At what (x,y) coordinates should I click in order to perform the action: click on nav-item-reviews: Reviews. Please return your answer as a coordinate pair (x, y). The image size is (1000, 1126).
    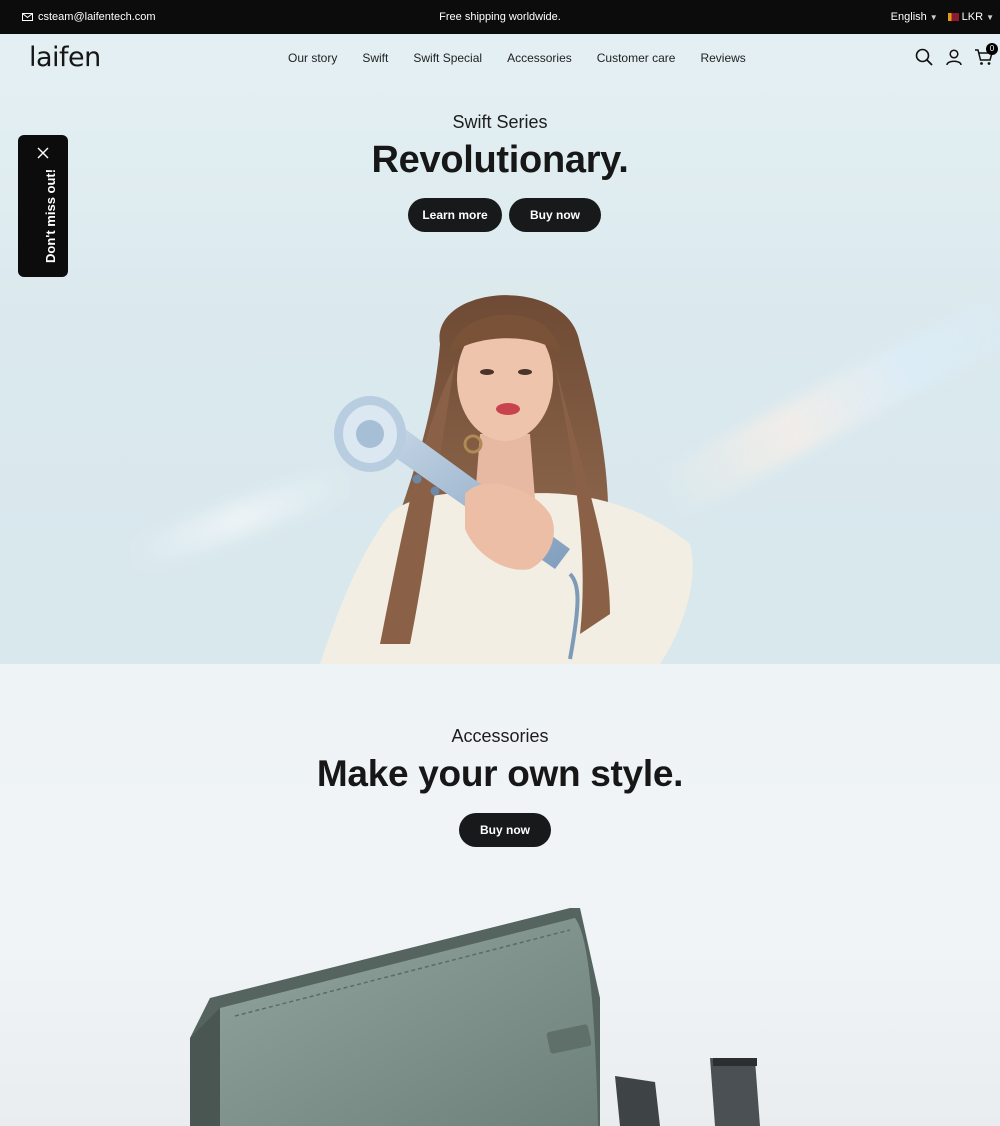
    Looking at the image, I should click on (722, 58).